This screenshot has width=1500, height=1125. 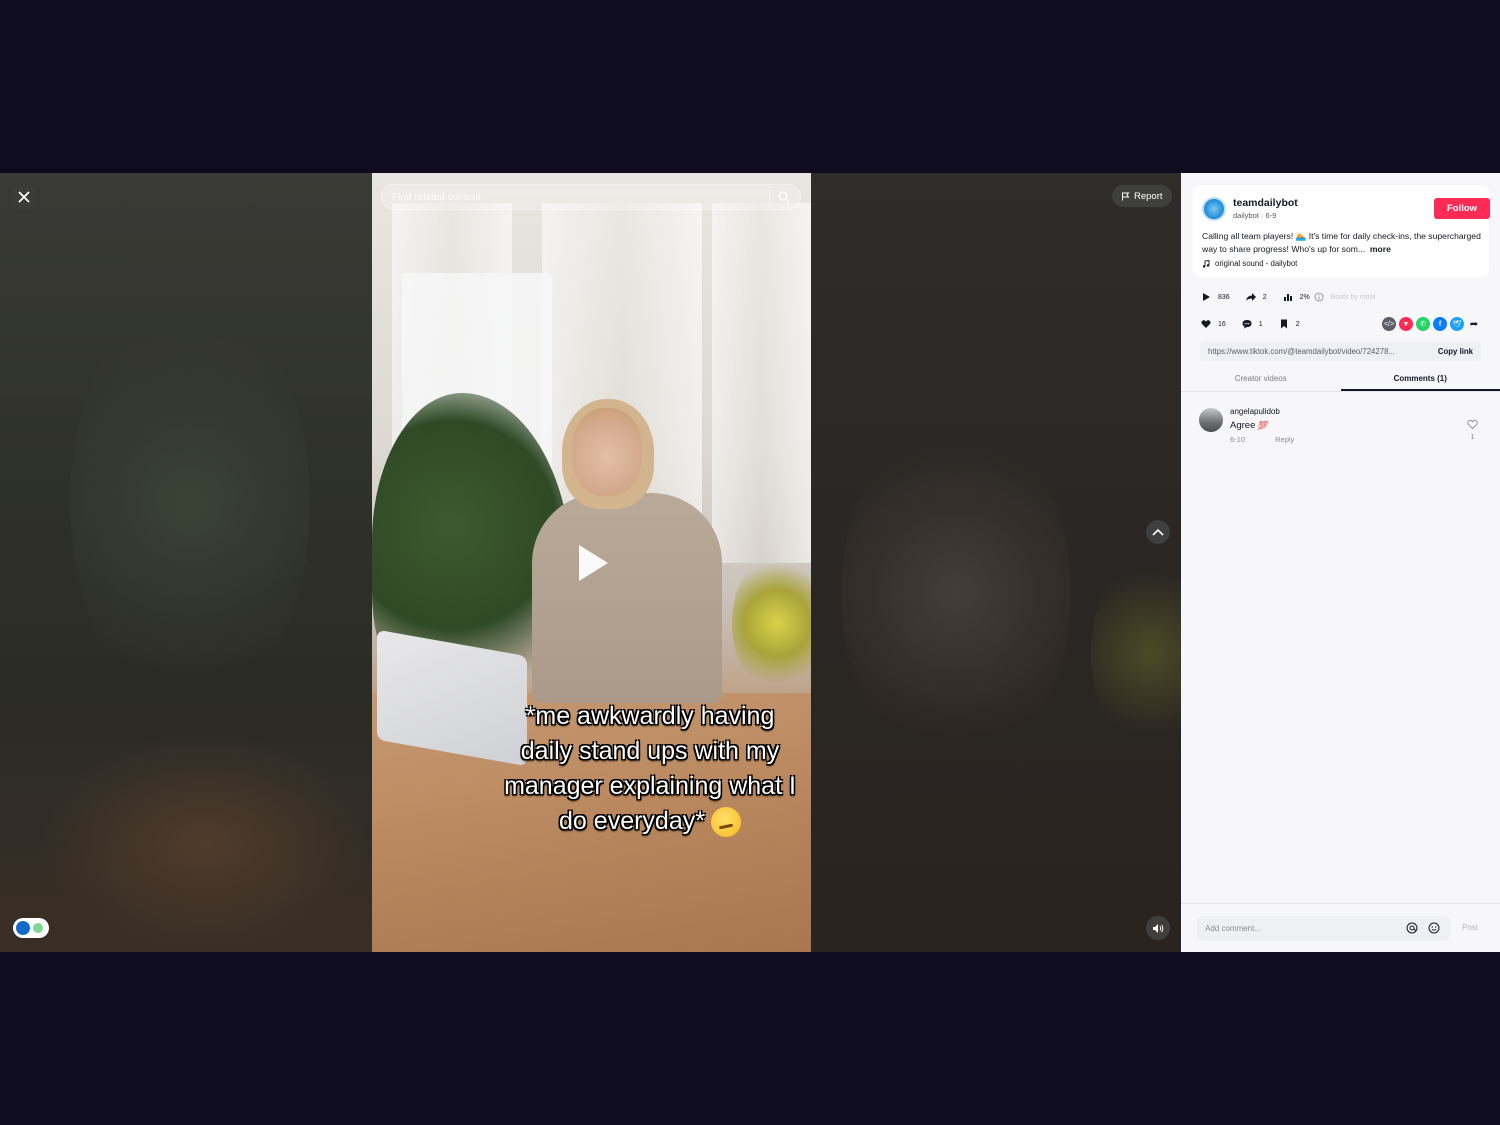 What do you see at coordinates (591, 197) in the screenshot?
I see `find-related-search: Find related content` at bounding box center [591, 197].